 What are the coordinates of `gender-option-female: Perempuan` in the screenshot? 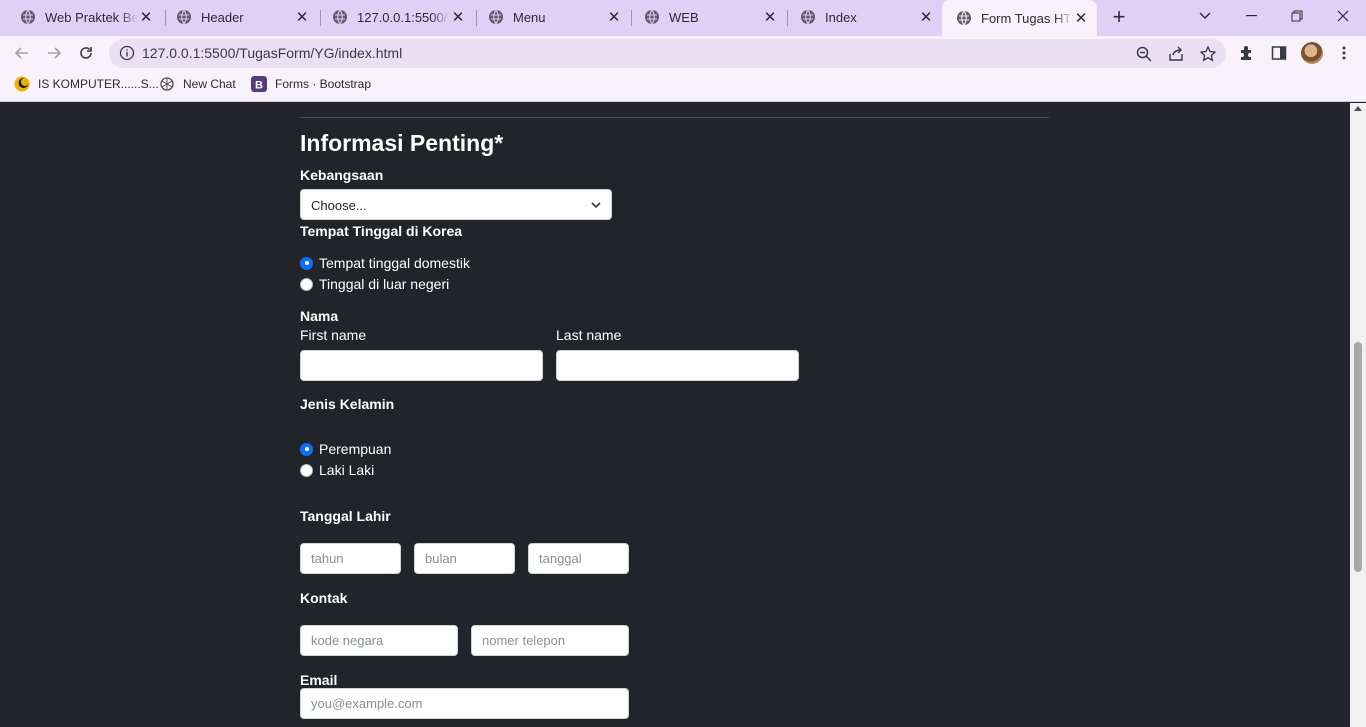 It's located at (345, 449).